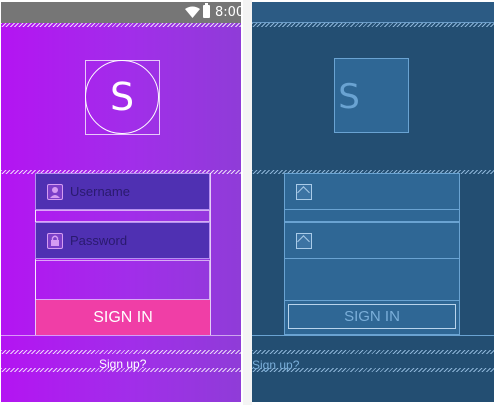 The width and height of the screenshot is (495, 405). I want to click on status-bar: 8:00, so click(121, 12).